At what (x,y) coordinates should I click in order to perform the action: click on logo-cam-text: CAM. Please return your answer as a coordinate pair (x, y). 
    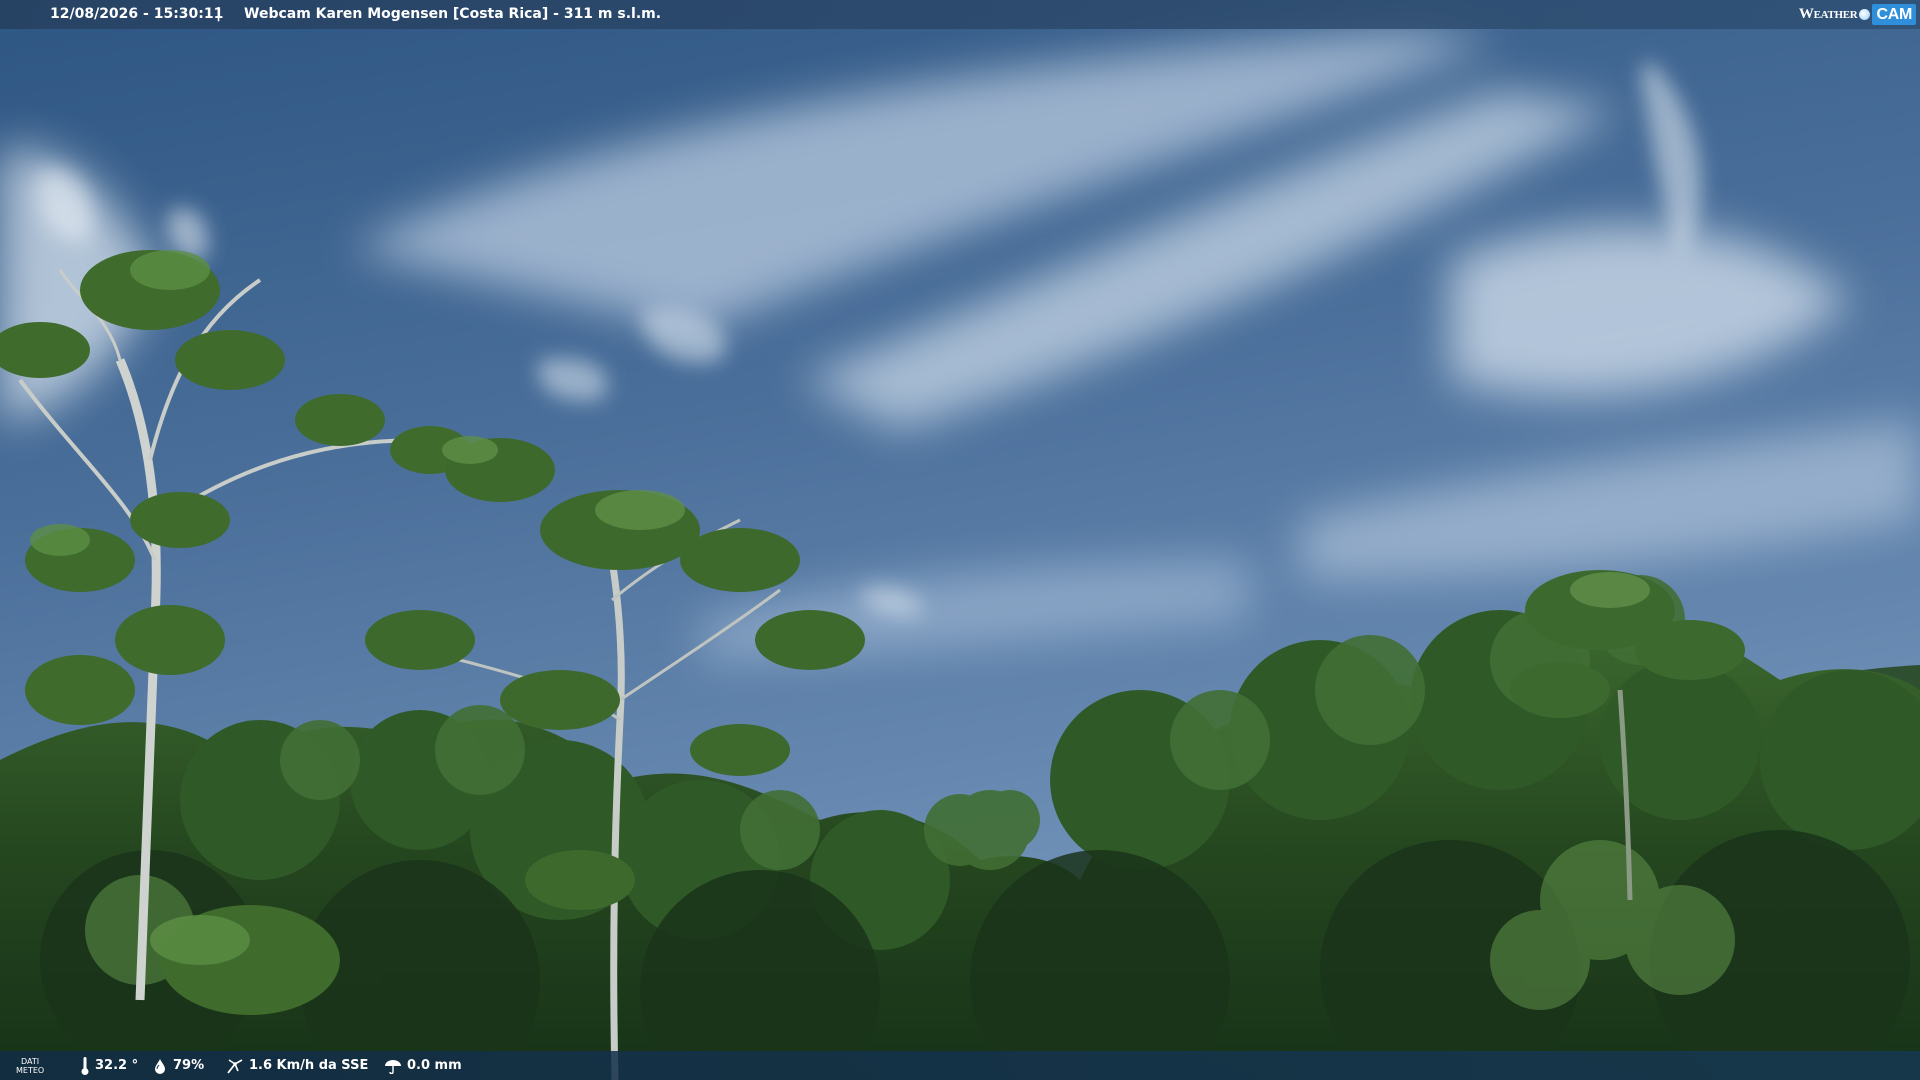
    Looking at the image, I should click on (1894, 14).